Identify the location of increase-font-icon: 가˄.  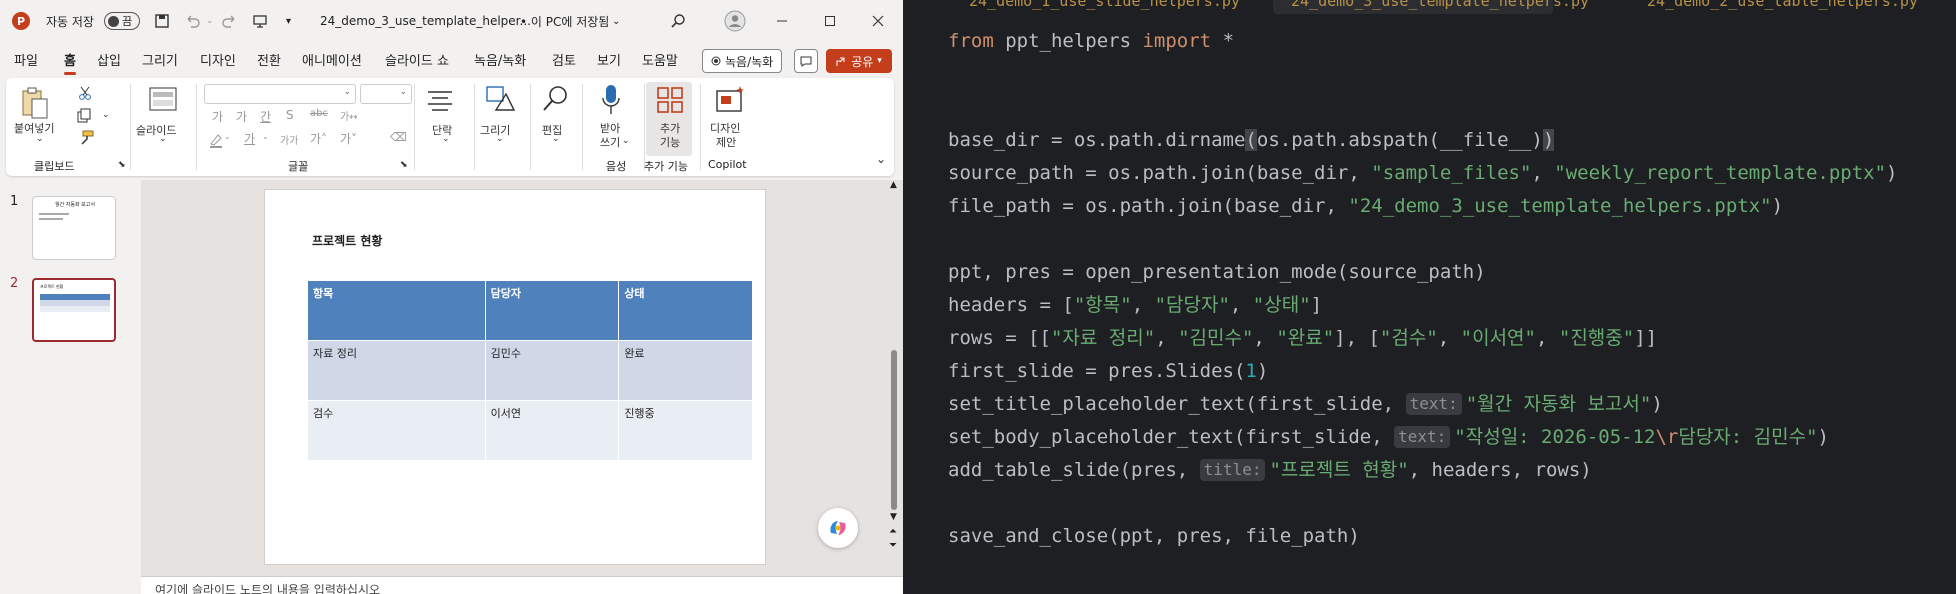
(318, 138).